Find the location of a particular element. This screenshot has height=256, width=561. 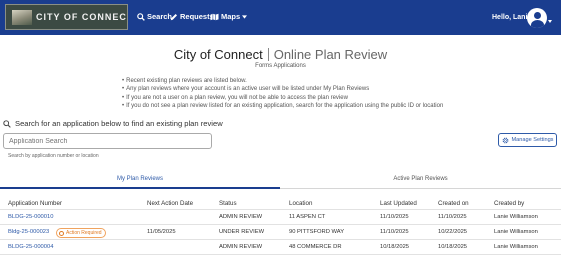

tab-my-plan-reviews: My Plan Reviews is located at coordinates (140, 181).